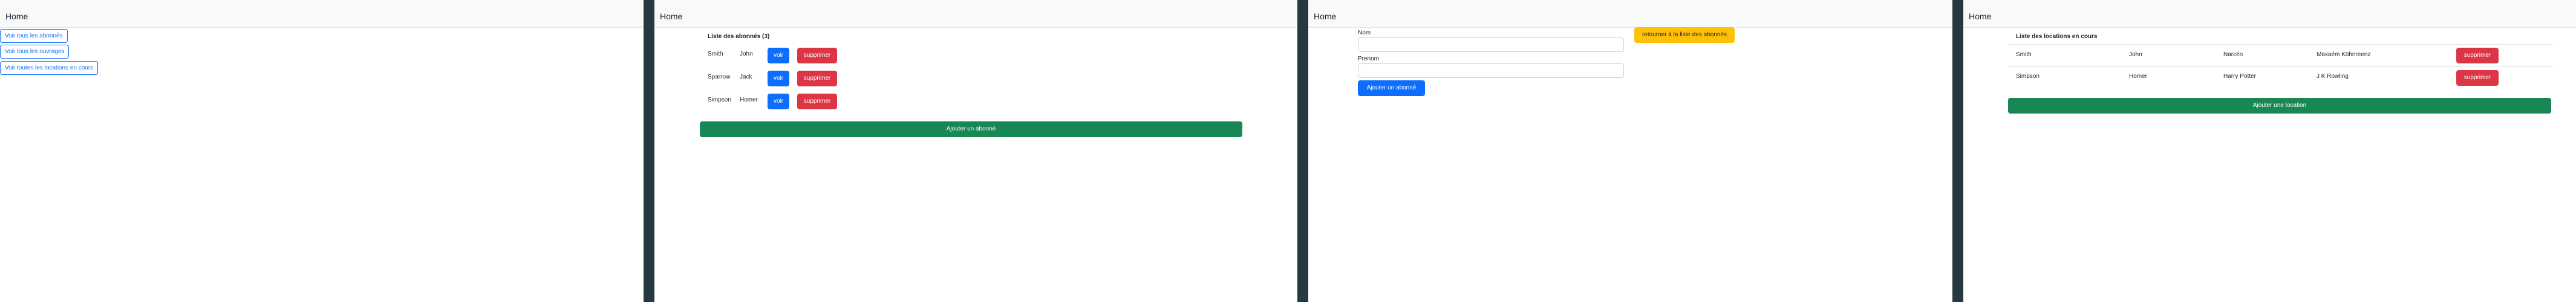  Describe the element at coordinates (2333, 76) in the screenshot. I see `rental-book: J K Rowling` at that location.